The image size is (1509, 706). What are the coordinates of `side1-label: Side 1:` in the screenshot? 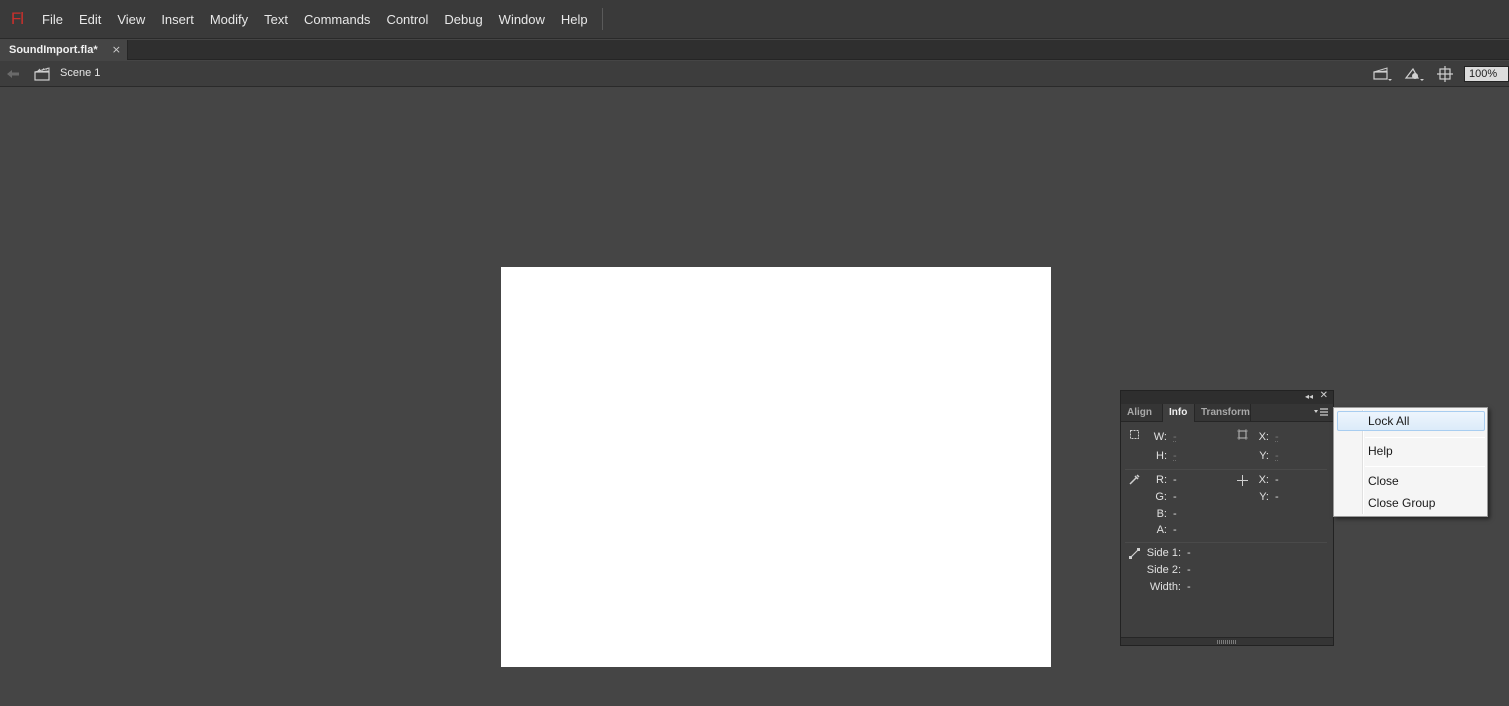 It's located at (1163, 553).